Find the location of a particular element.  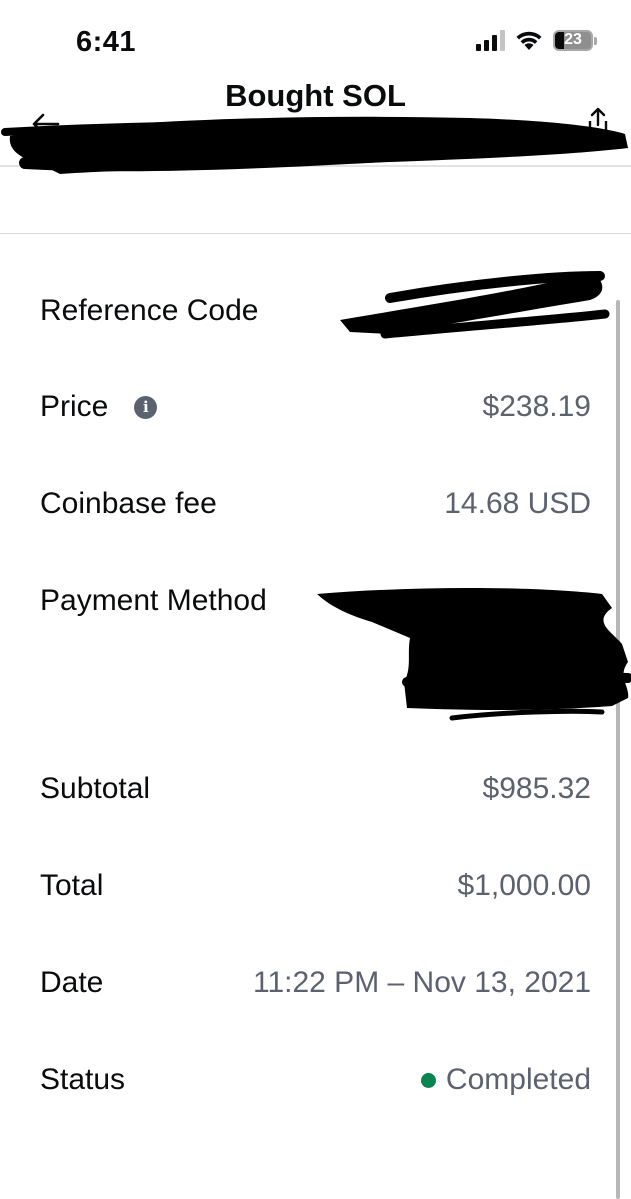

wifi-icon is located at coordinates (529, 40).